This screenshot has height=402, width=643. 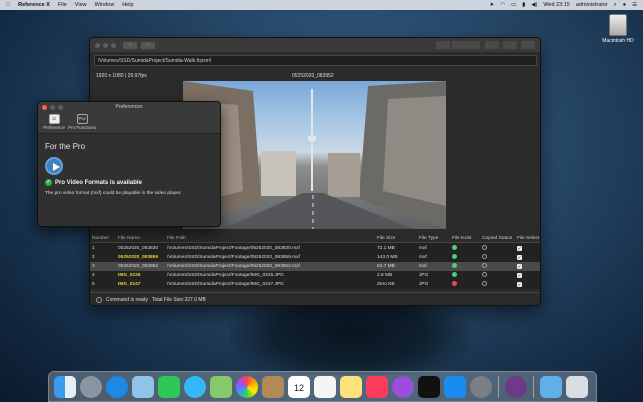 I want to click on header-copied-status: Copied Status, so click(x=497, y=238).